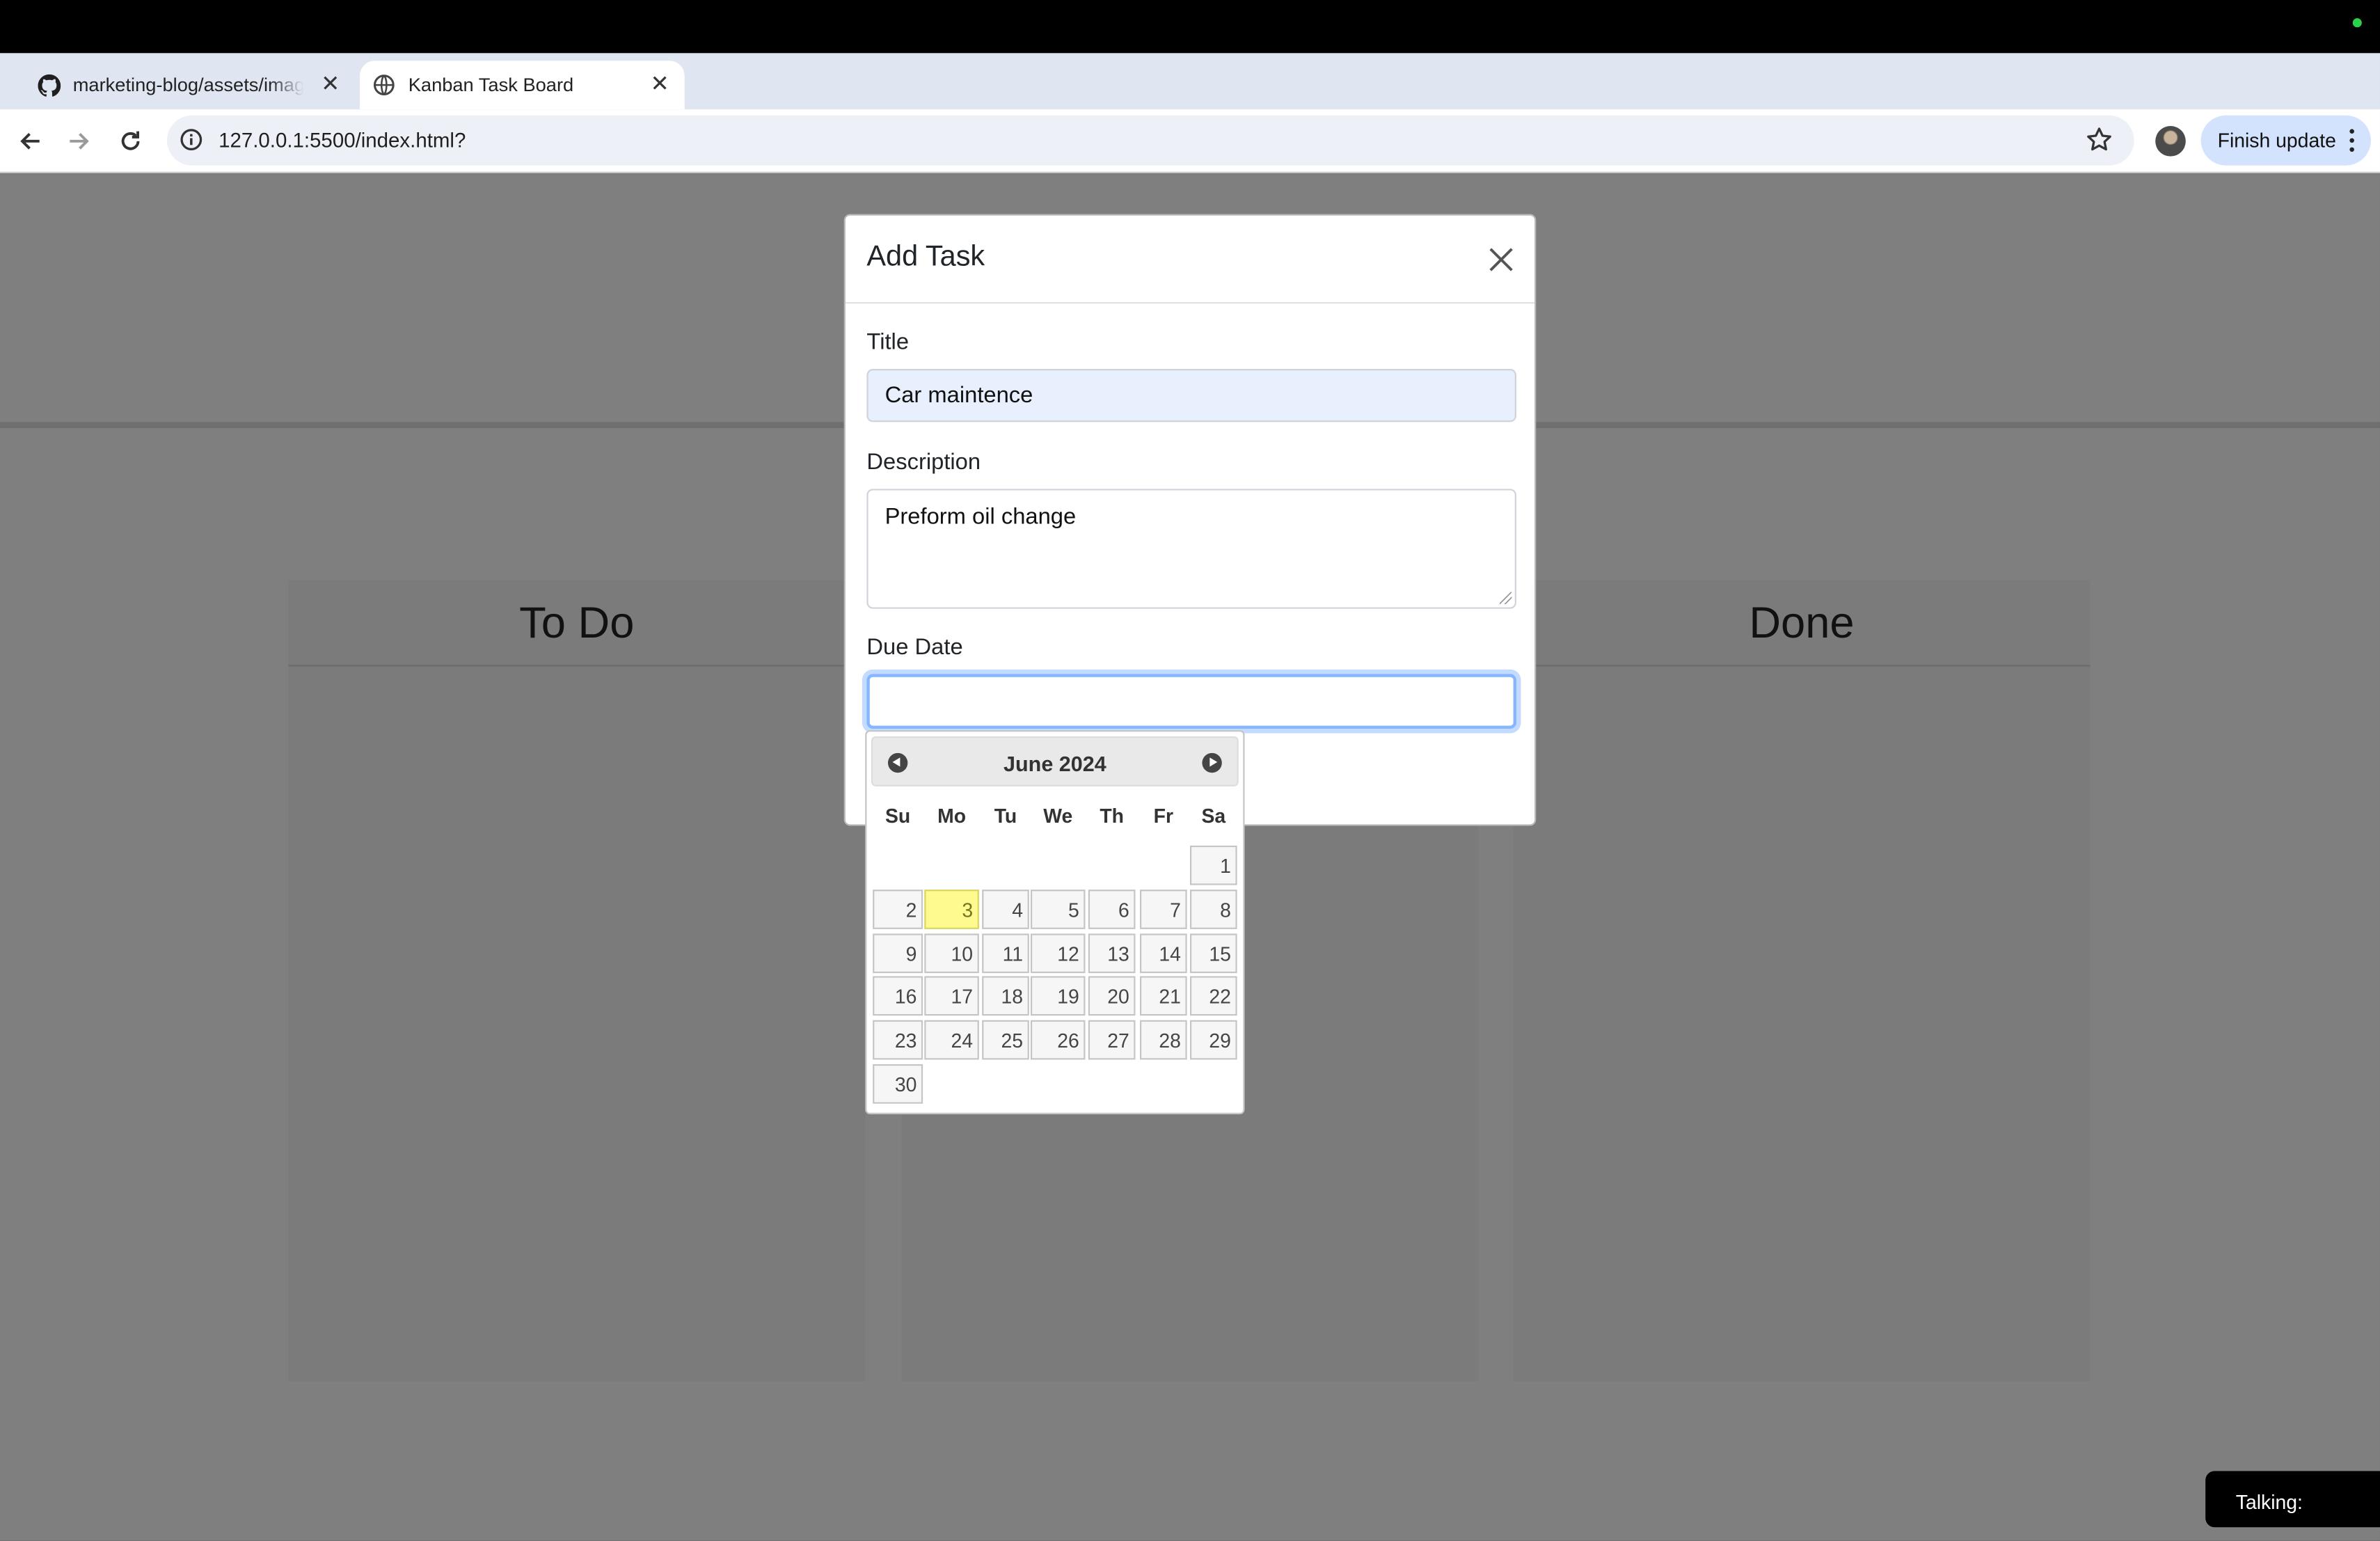 This screenshot has height=1541, width=2380. I want to click on tab-github: marketing-blog/assets/images ✕, so click(189, 85).